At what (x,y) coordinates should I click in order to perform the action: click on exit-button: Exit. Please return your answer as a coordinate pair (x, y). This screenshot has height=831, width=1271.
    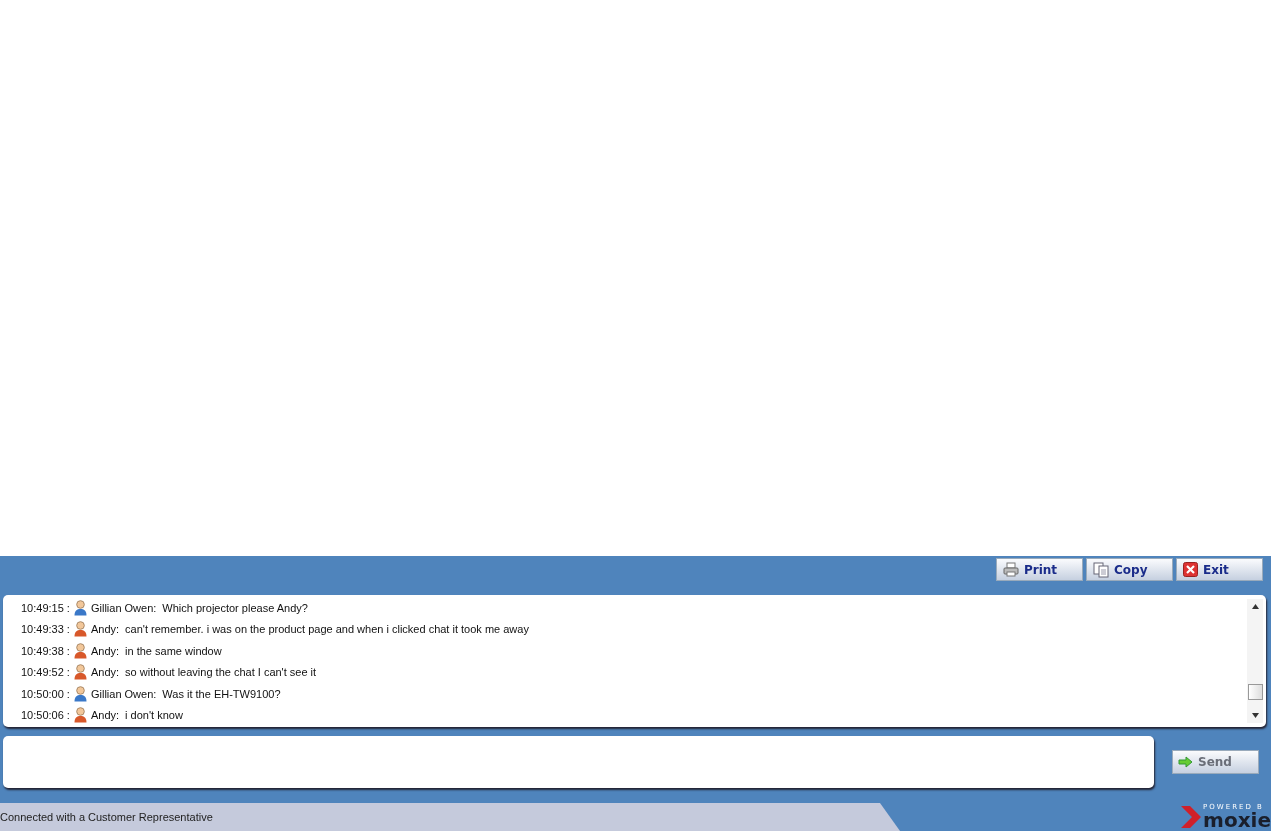
    Looking at the image, I should click on (1219, 569).